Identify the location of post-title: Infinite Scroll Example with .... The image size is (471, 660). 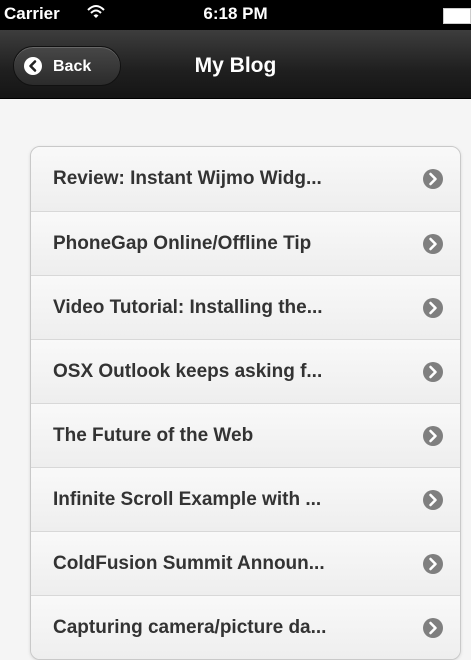
(187, 499).